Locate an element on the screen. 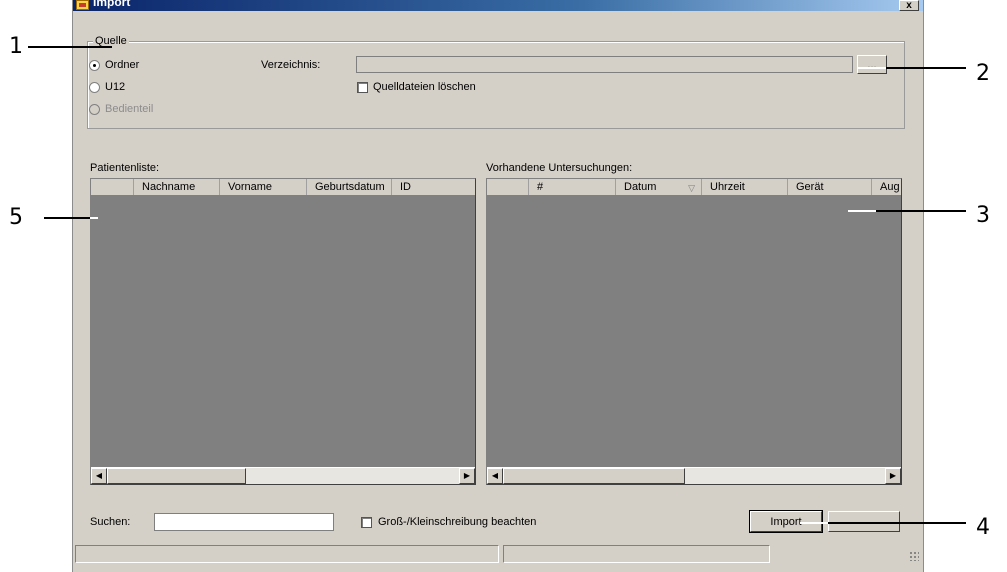 This screenshot has width=1007, height=572. title-bar: Import x is located at coordinates (498, 5).